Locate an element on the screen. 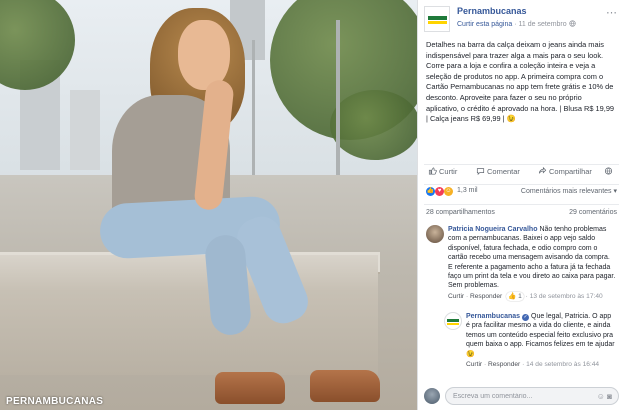  comment-like-count: 1 is located at coordinates (520, 296).